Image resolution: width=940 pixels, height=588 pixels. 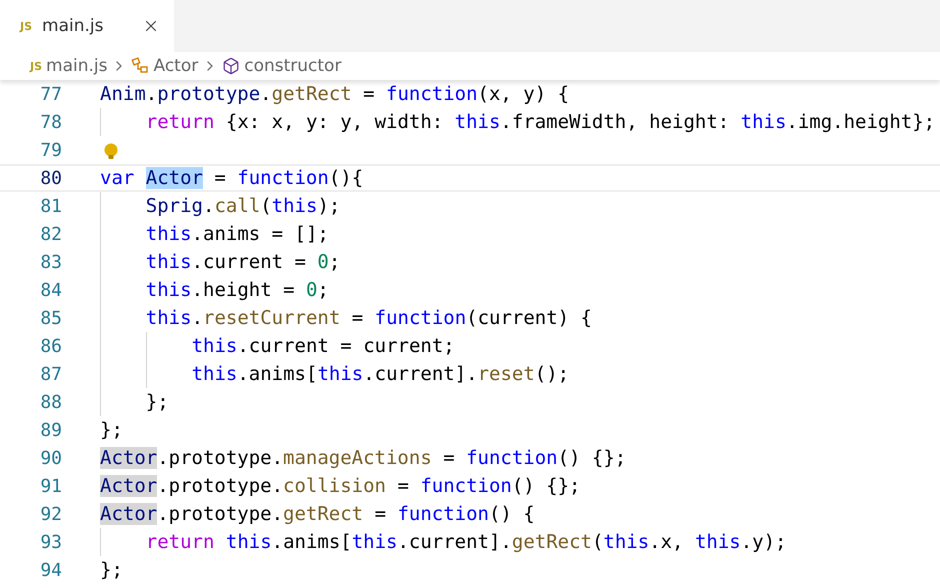 I want to click on line-number: 89, so click(x=50, y=430).